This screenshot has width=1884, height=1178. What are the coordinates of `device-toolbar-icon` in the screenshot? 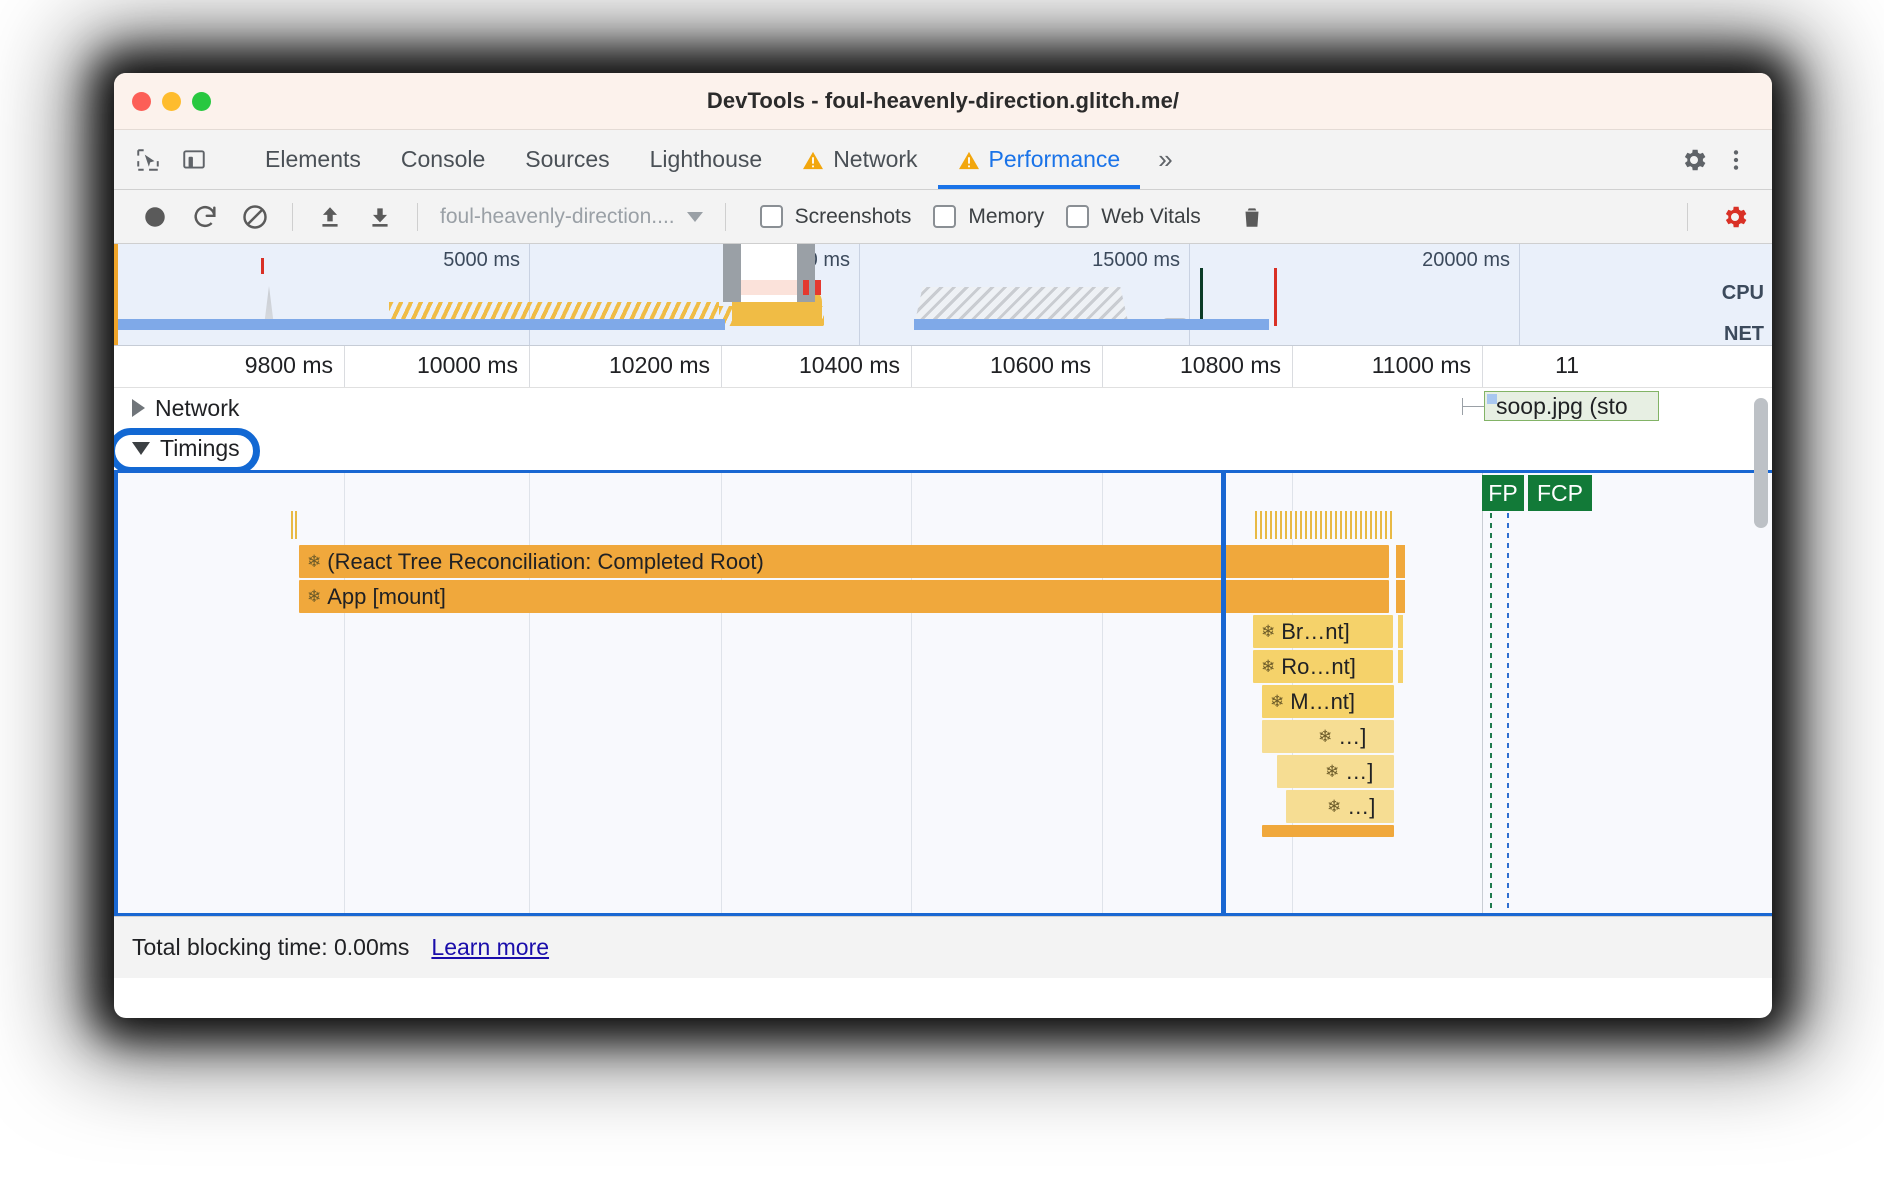 It's located at (194, 160).